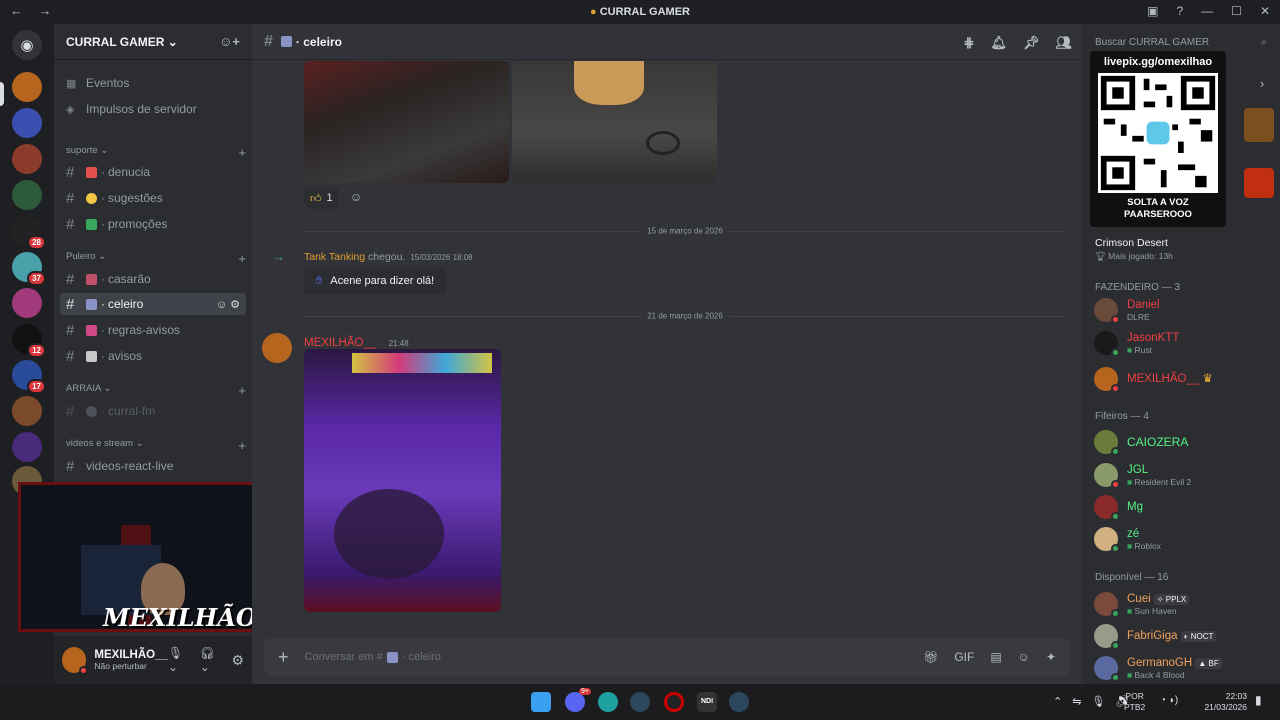 The width and height of the screenshot is (1280, 720). I want to click on language-code: POR, so click(1134, 696).